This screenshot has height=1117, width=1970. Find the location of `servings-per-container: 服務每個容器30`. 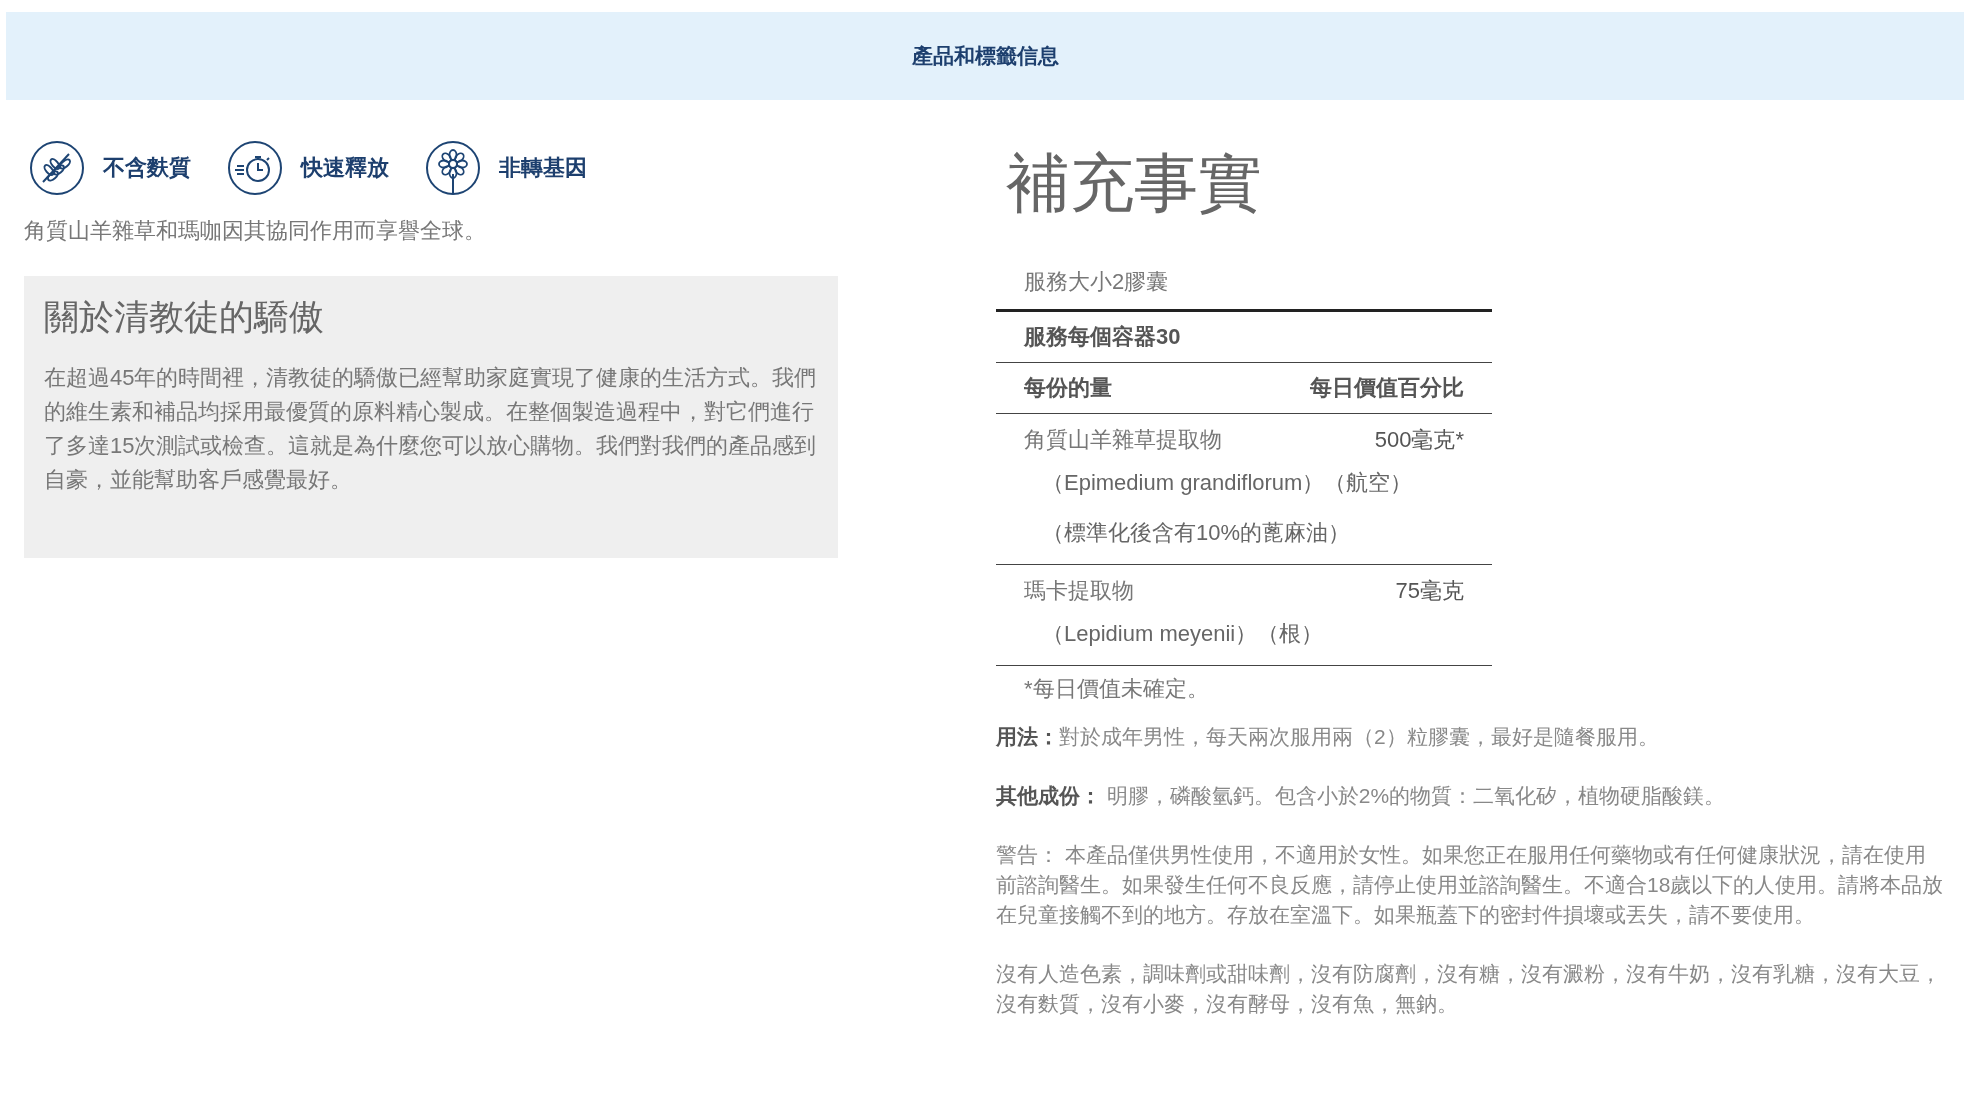

servings-per-container: 服務每個容器30 is located at coordinates (1244, 337).